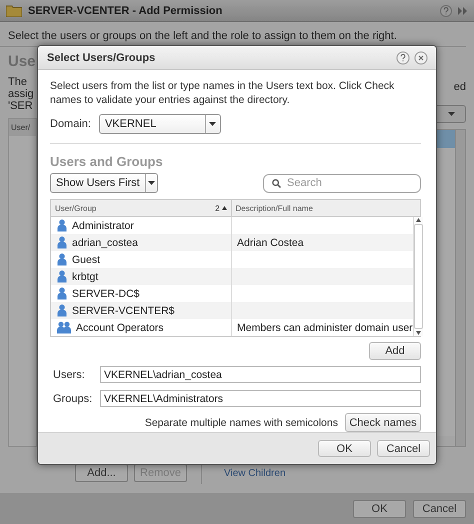  Describe the element at coordinates (421, 57) in the screenshot. I see `close-icon` at that location.